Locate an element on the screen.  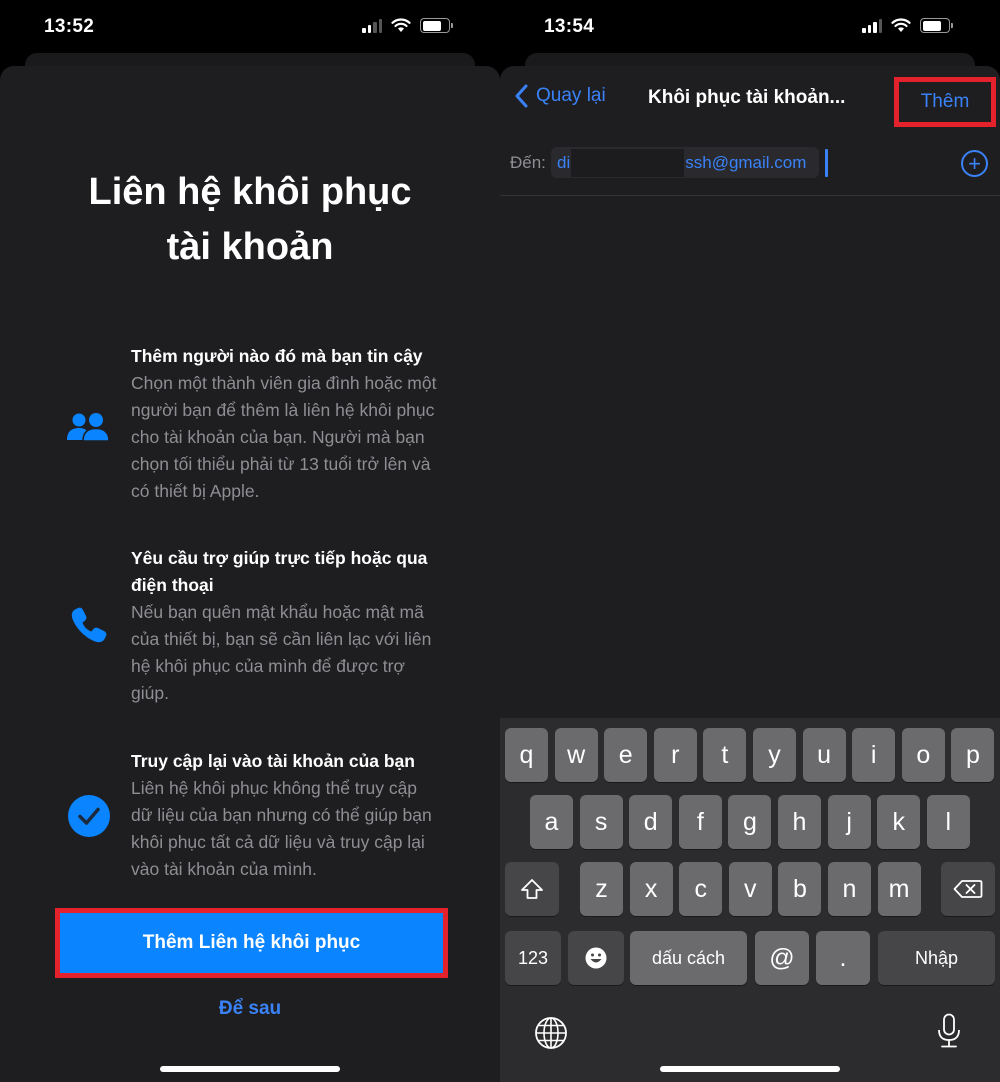
backspace-icon is located at coordinates (968, 889).